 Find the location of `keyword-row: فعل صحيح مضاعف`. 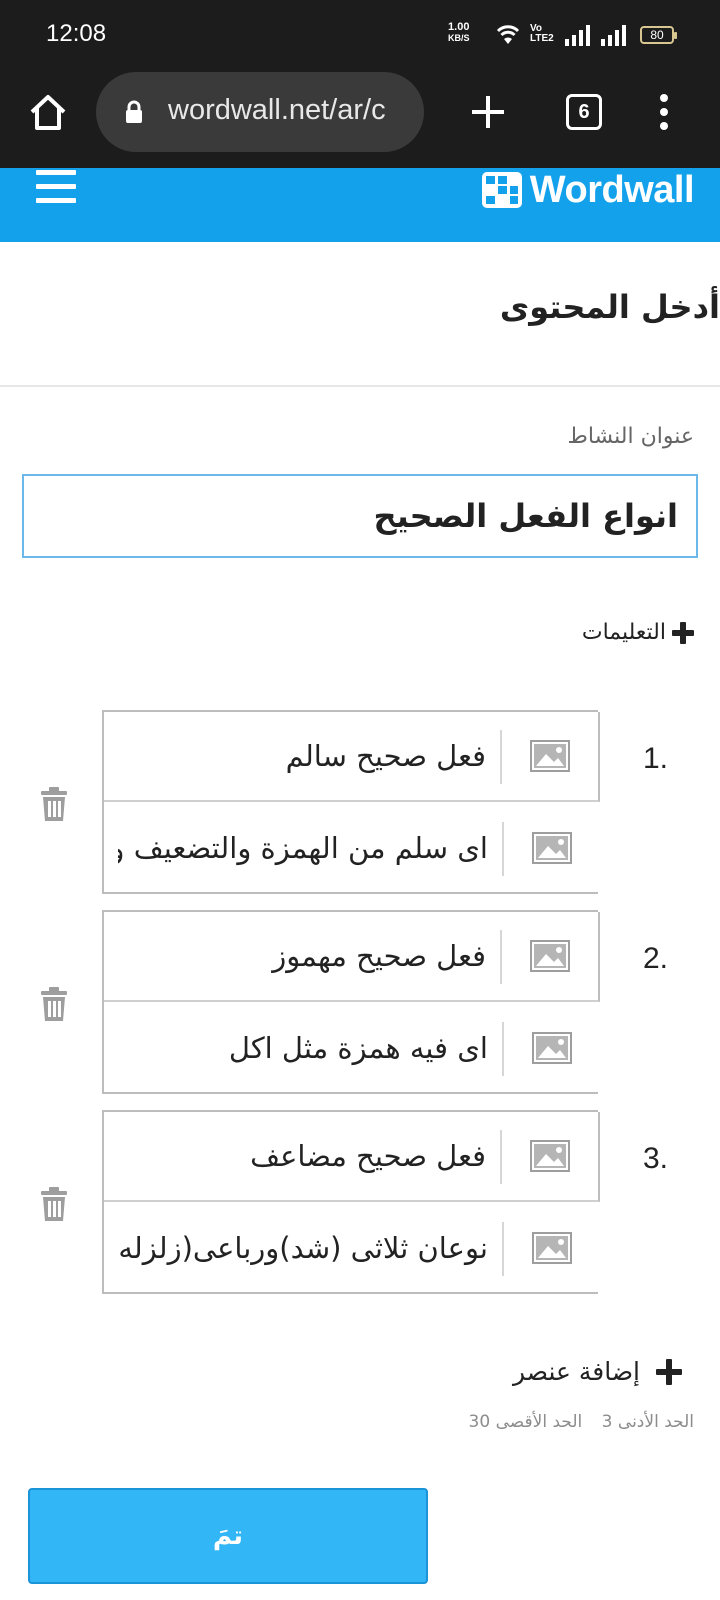

keyword-row: فعل صحيح مضاعف is located at coordinates (352, 1157).